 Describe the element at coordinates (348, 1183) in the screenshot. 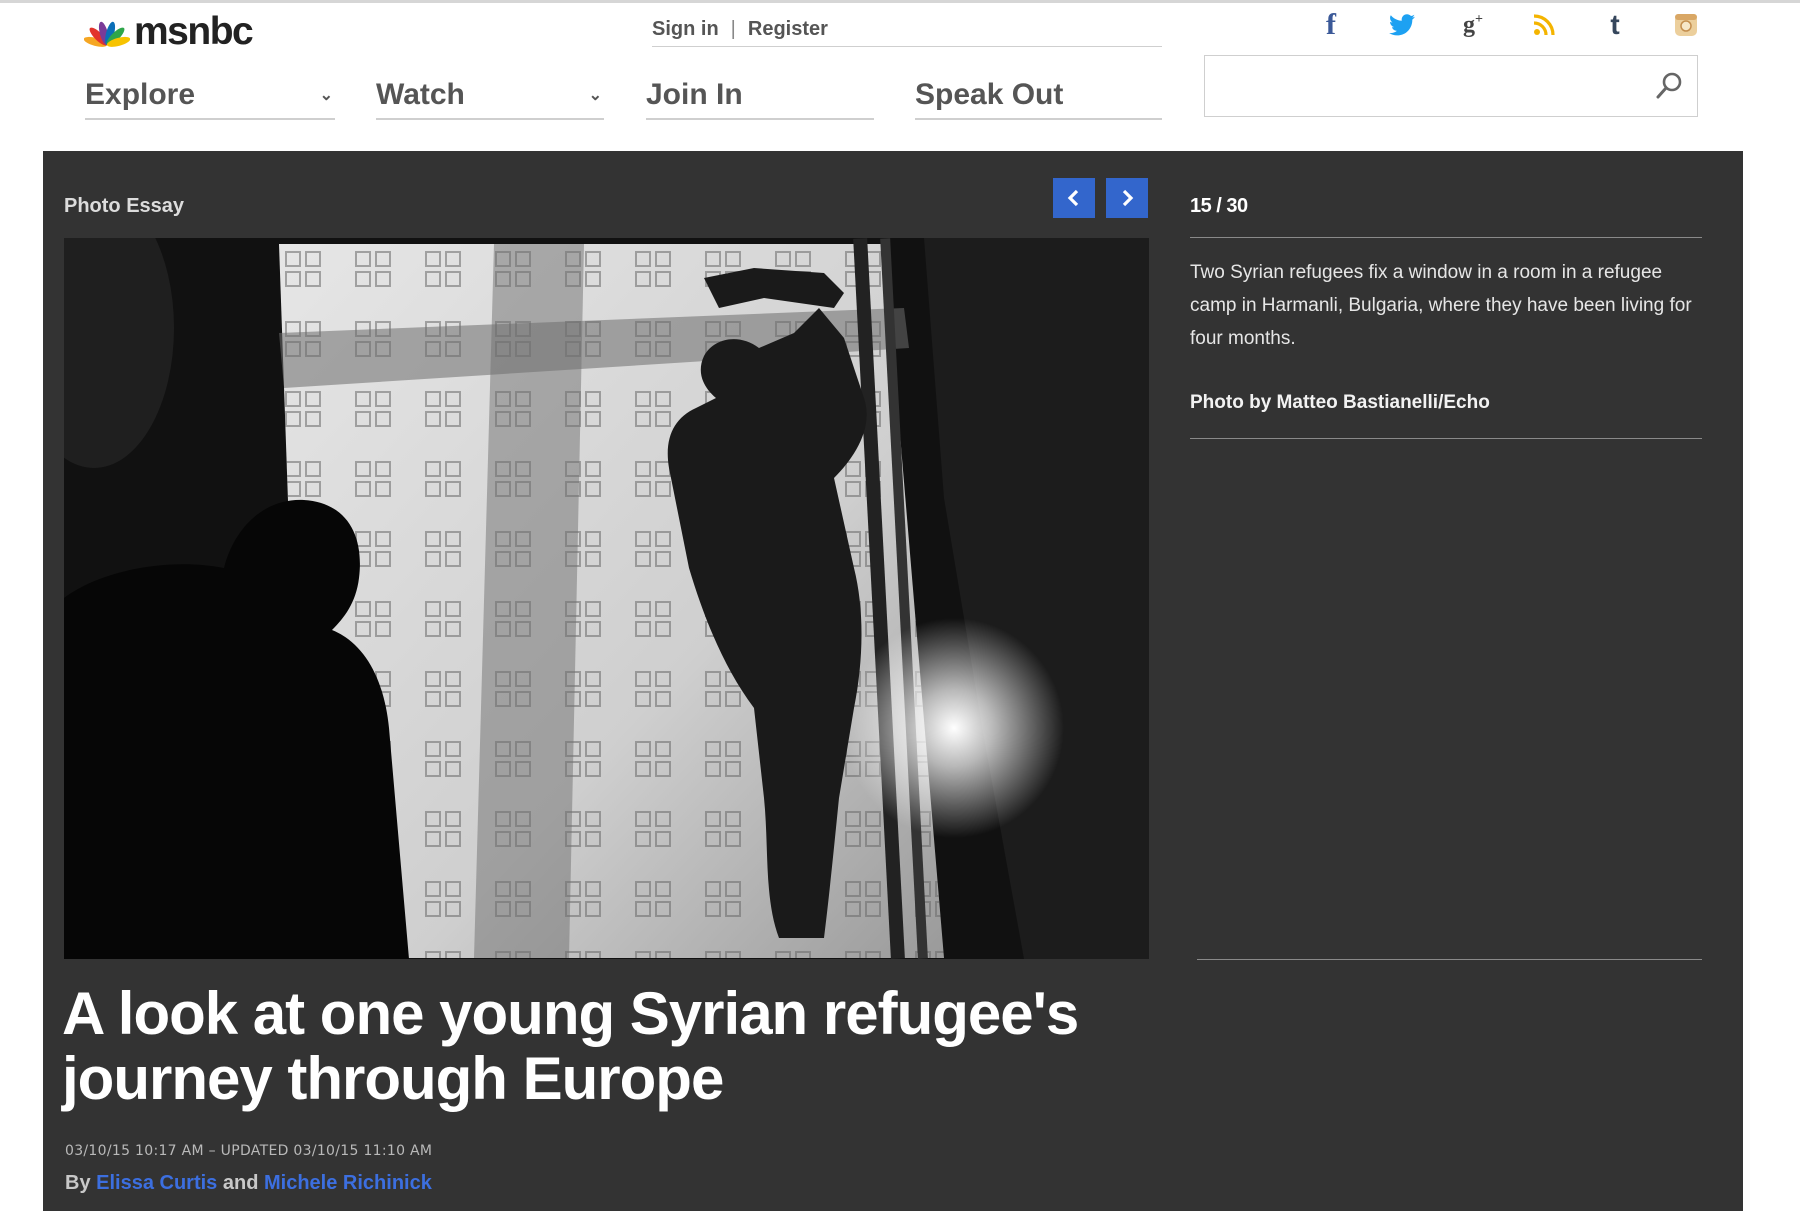

I see `author-link-2: Michele Richinick` at that location.